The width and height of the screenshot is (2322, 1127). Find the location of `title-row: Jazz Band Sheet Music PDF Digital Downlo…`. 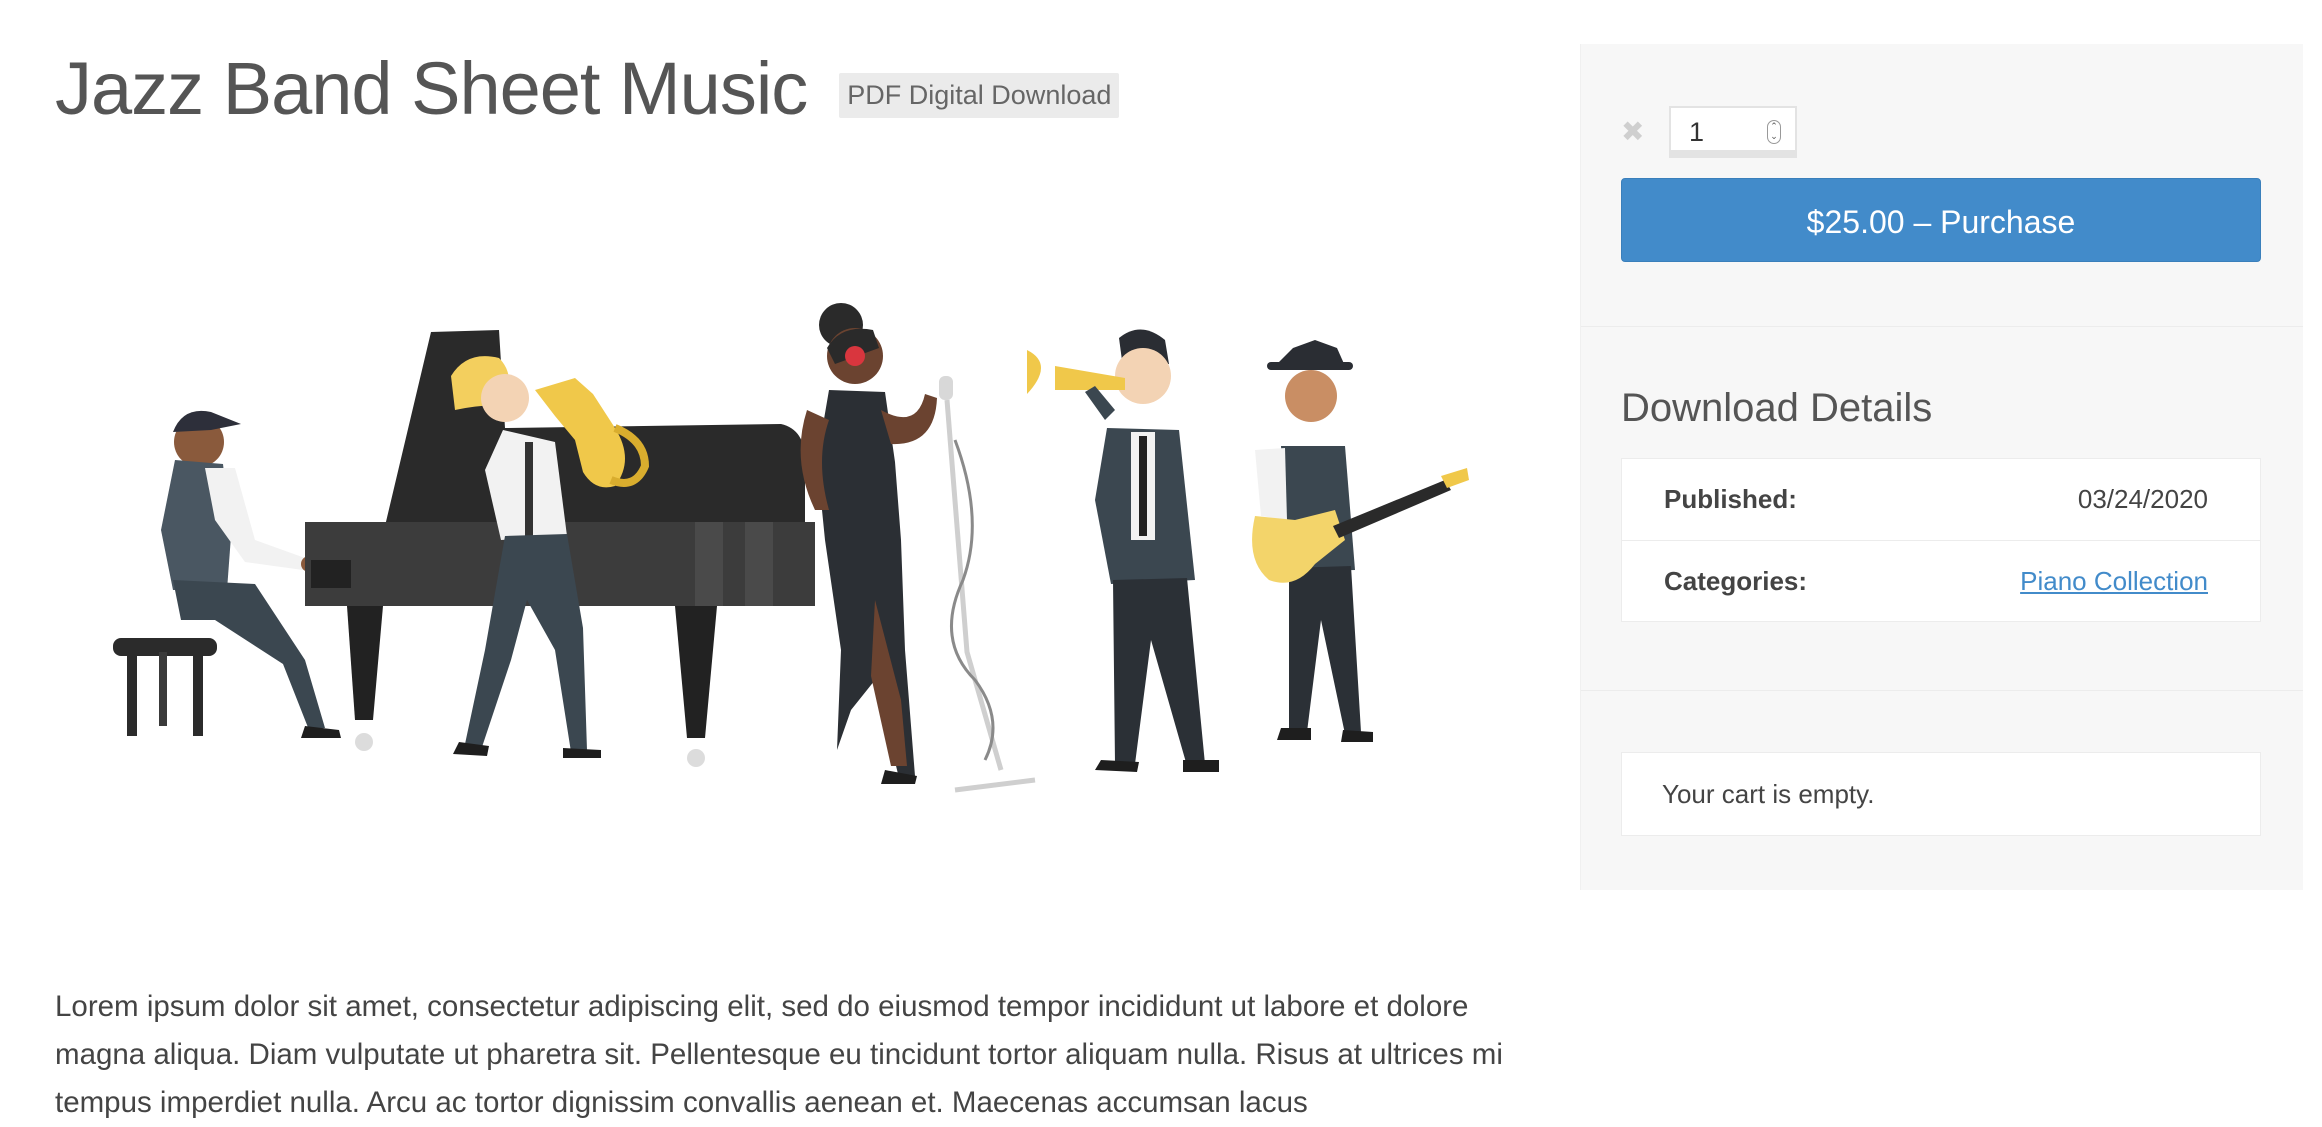

title-row: Jazz Band Sheet Music PDF Digital Downlo… is located at coordinates (587, 88).